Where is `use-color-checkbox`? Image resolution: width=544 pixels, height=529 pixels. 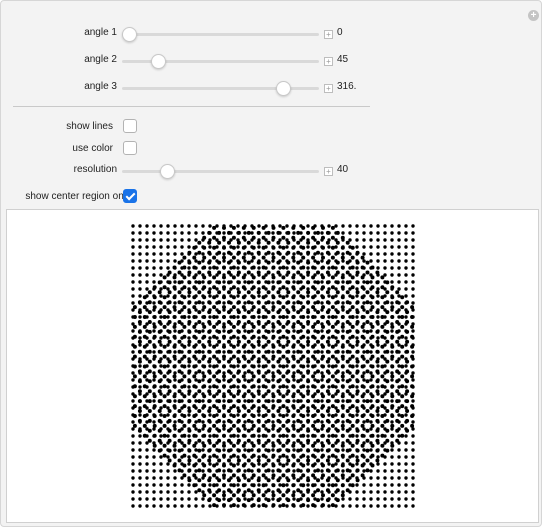 use-color-checkbox is located at coordinates (130, 148).